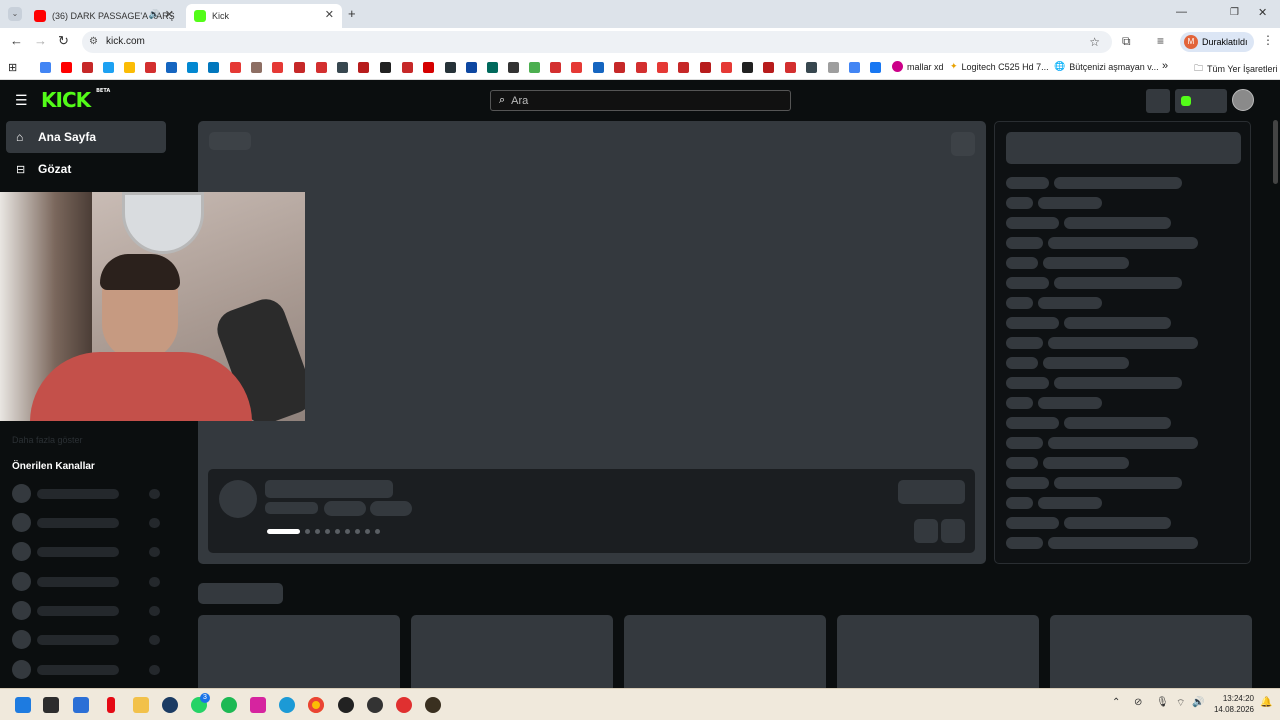 The width and height of the screenshot is (1280, 720). I want to click on file-explorer-icon, so click(141, 705).